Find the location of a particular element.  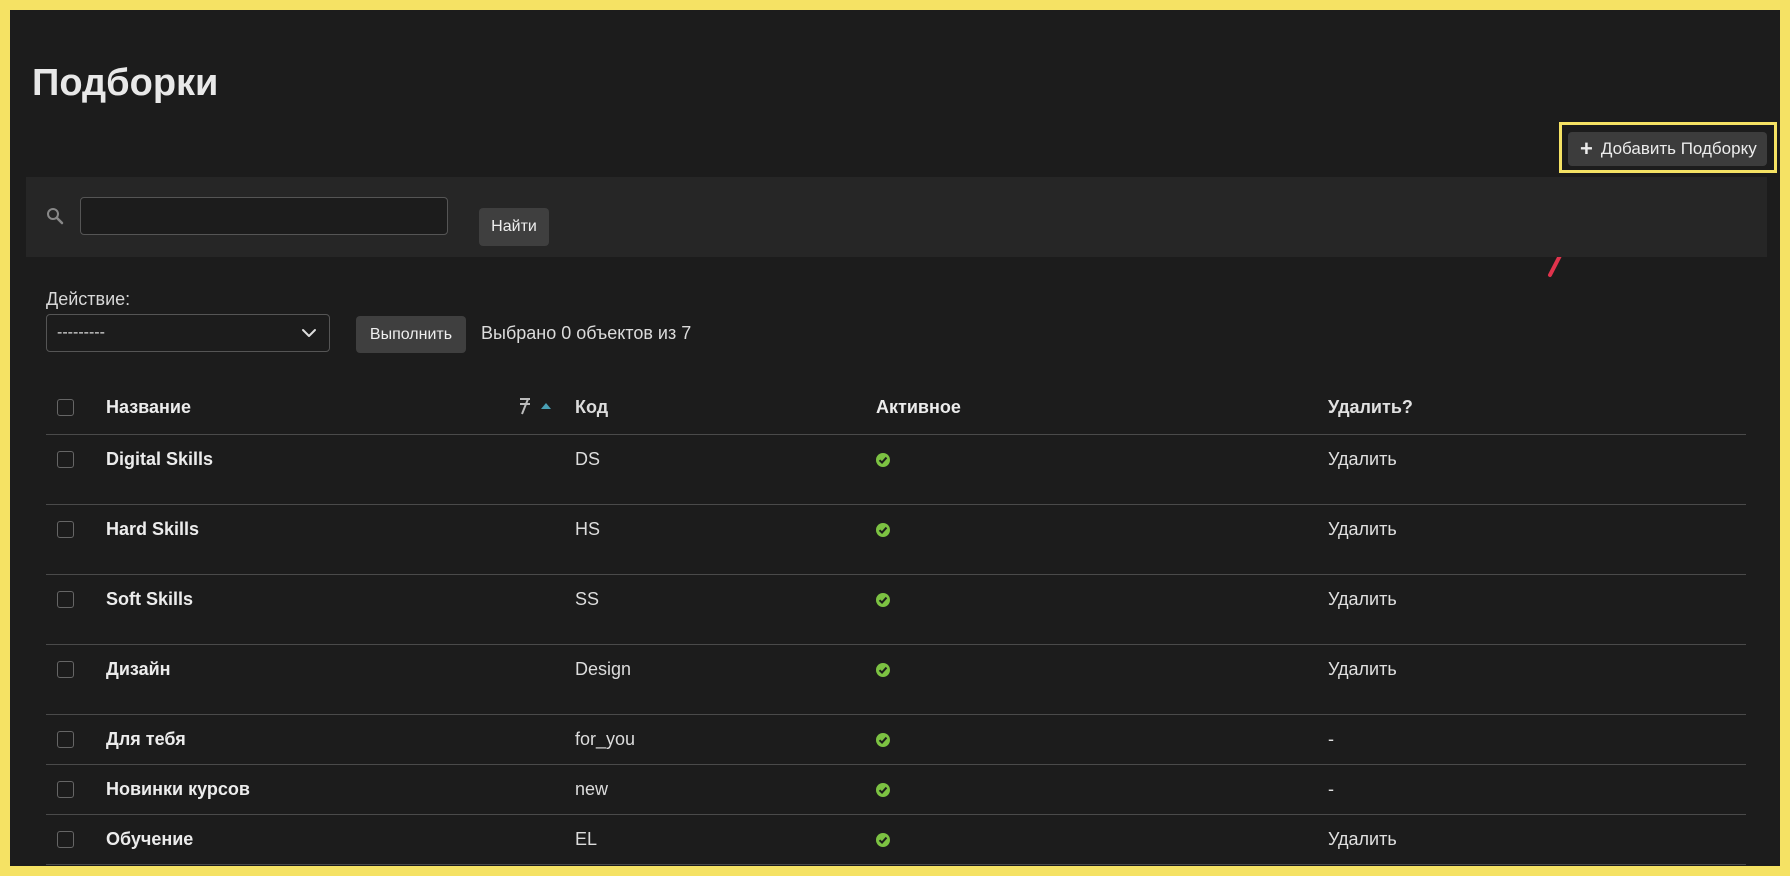

row-name: Обучение is located at coordinates (149, 839).